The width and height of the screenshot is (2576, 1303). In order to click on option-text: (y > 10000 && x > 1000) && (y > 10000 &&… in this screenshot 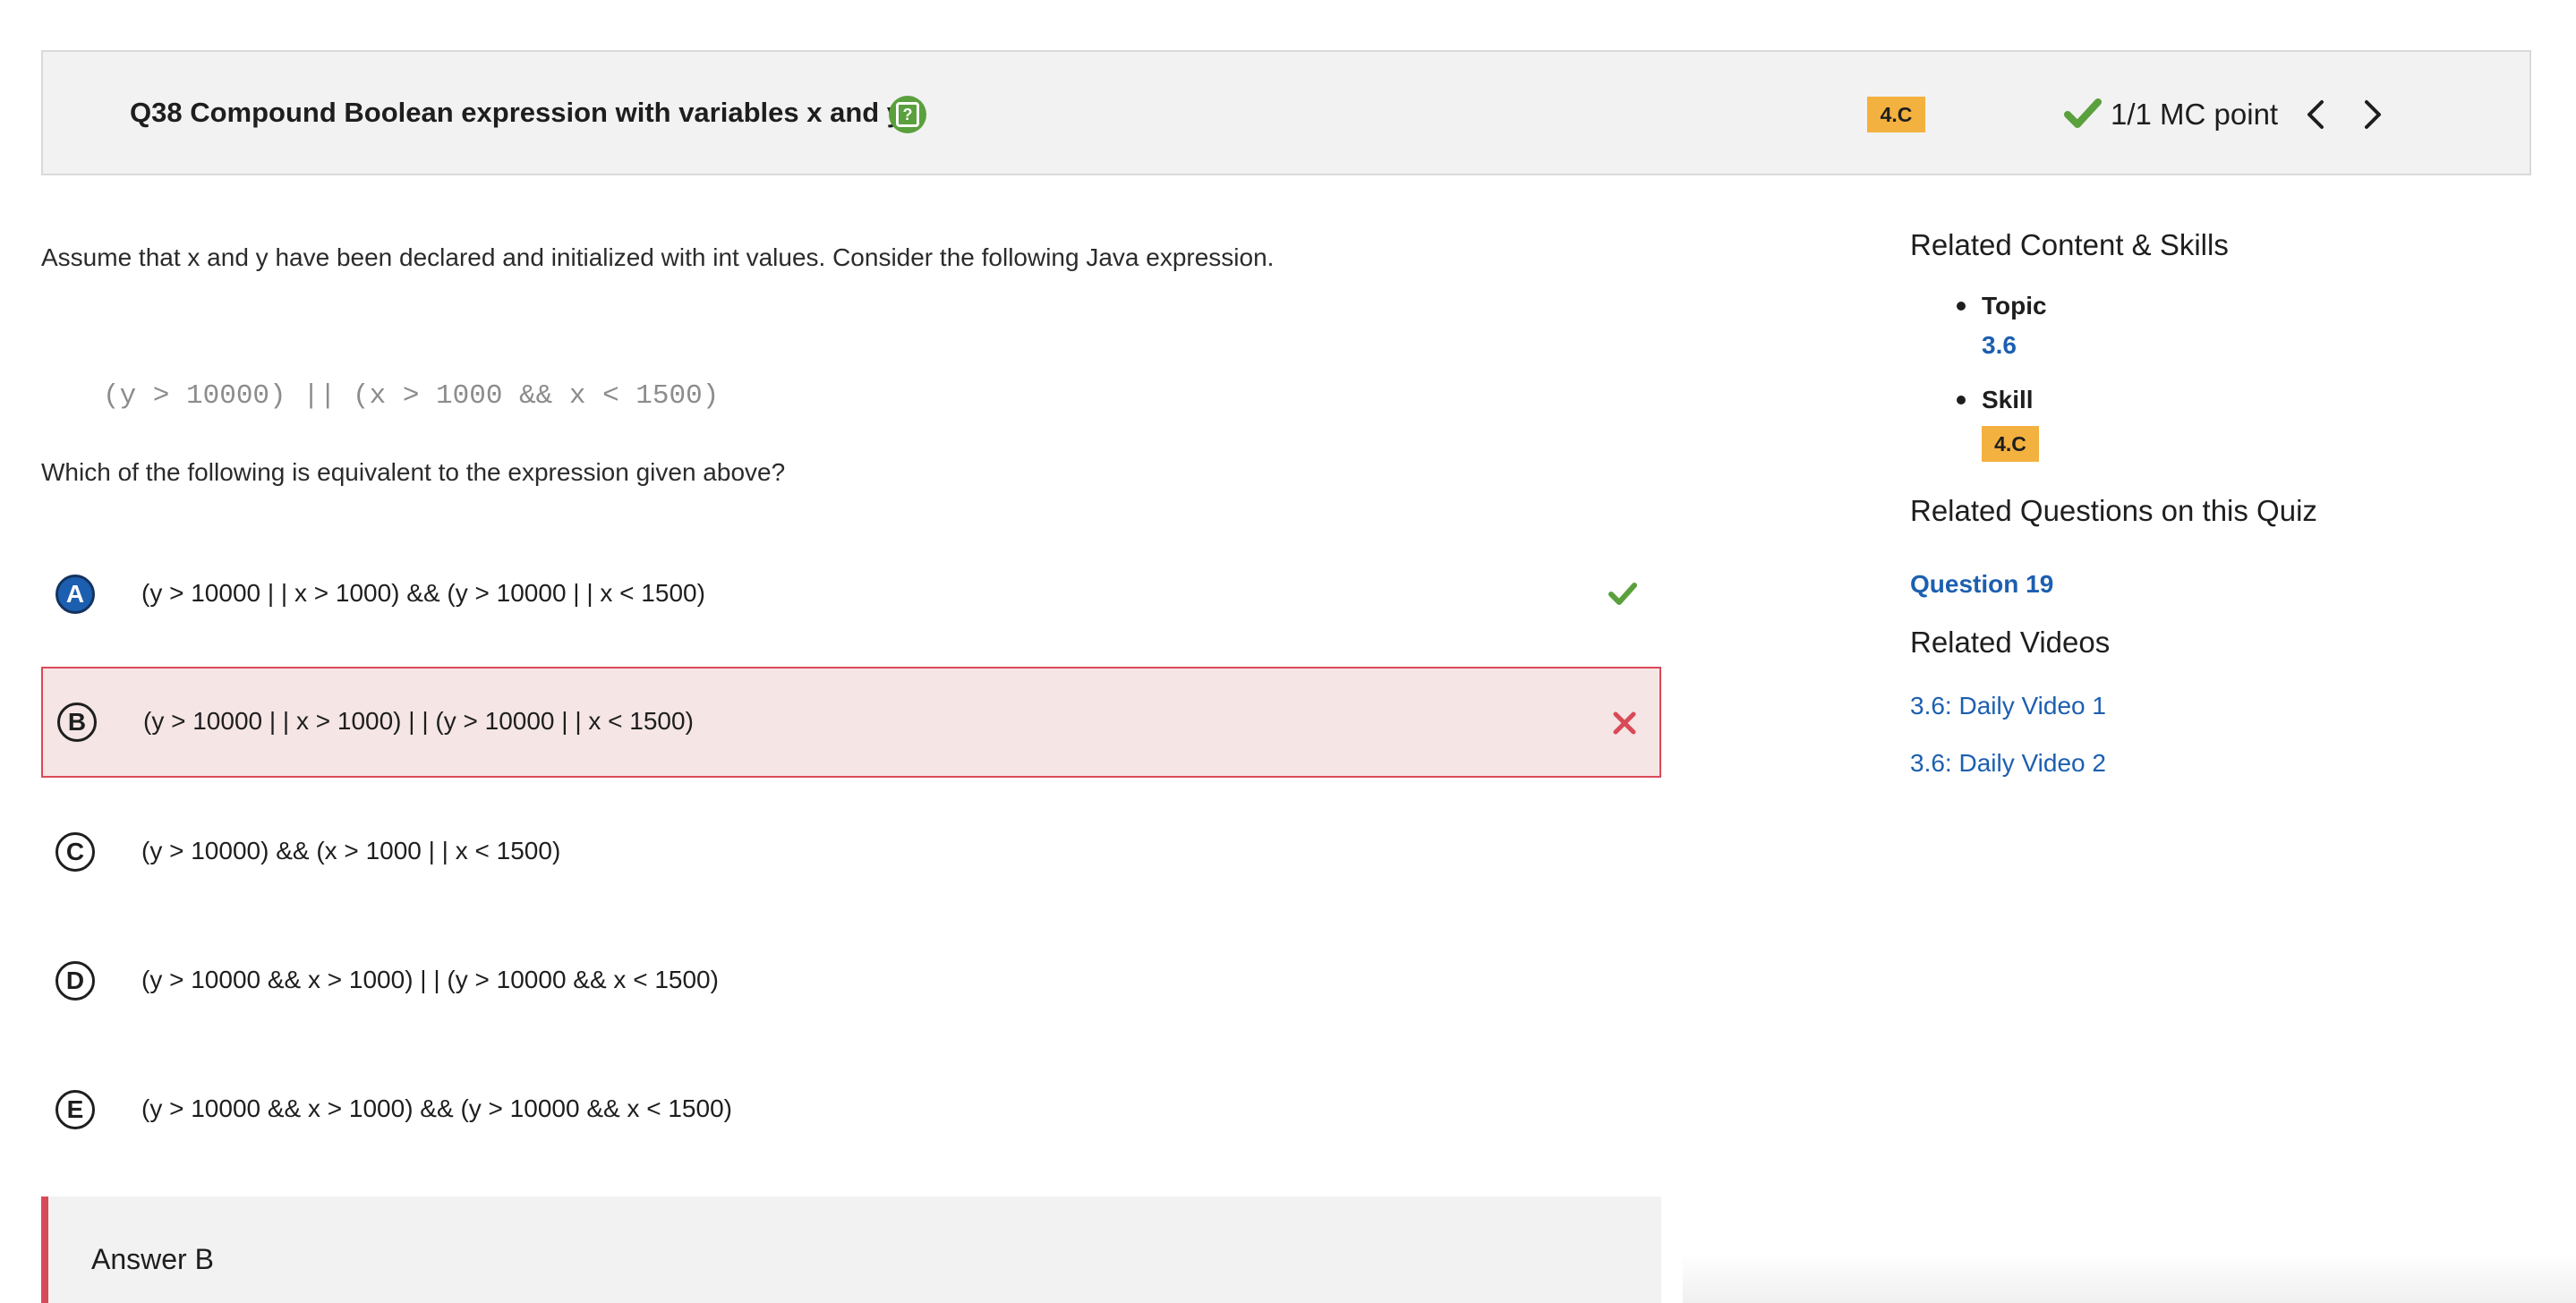, I will do `click(436, 1108)`.